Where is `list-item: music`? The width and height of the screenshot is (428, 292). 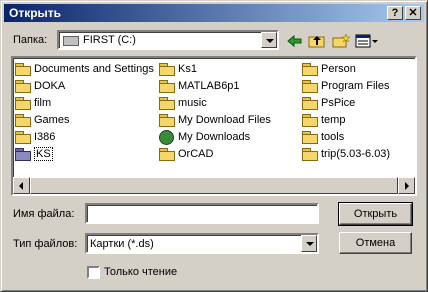
list-item: music is located at coordinates (183, 103).